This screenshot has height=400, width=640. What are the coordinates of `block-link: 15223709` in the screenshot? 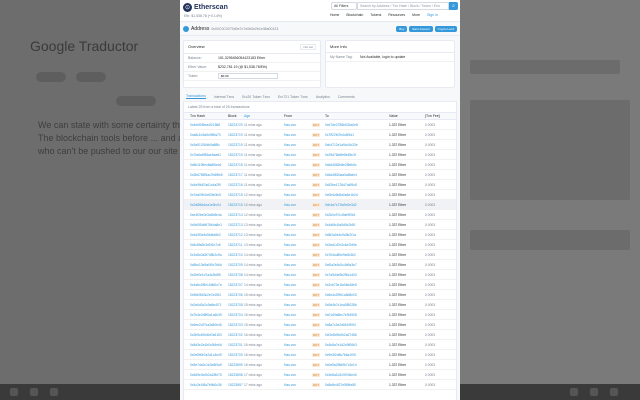 It's located at (236, 265).